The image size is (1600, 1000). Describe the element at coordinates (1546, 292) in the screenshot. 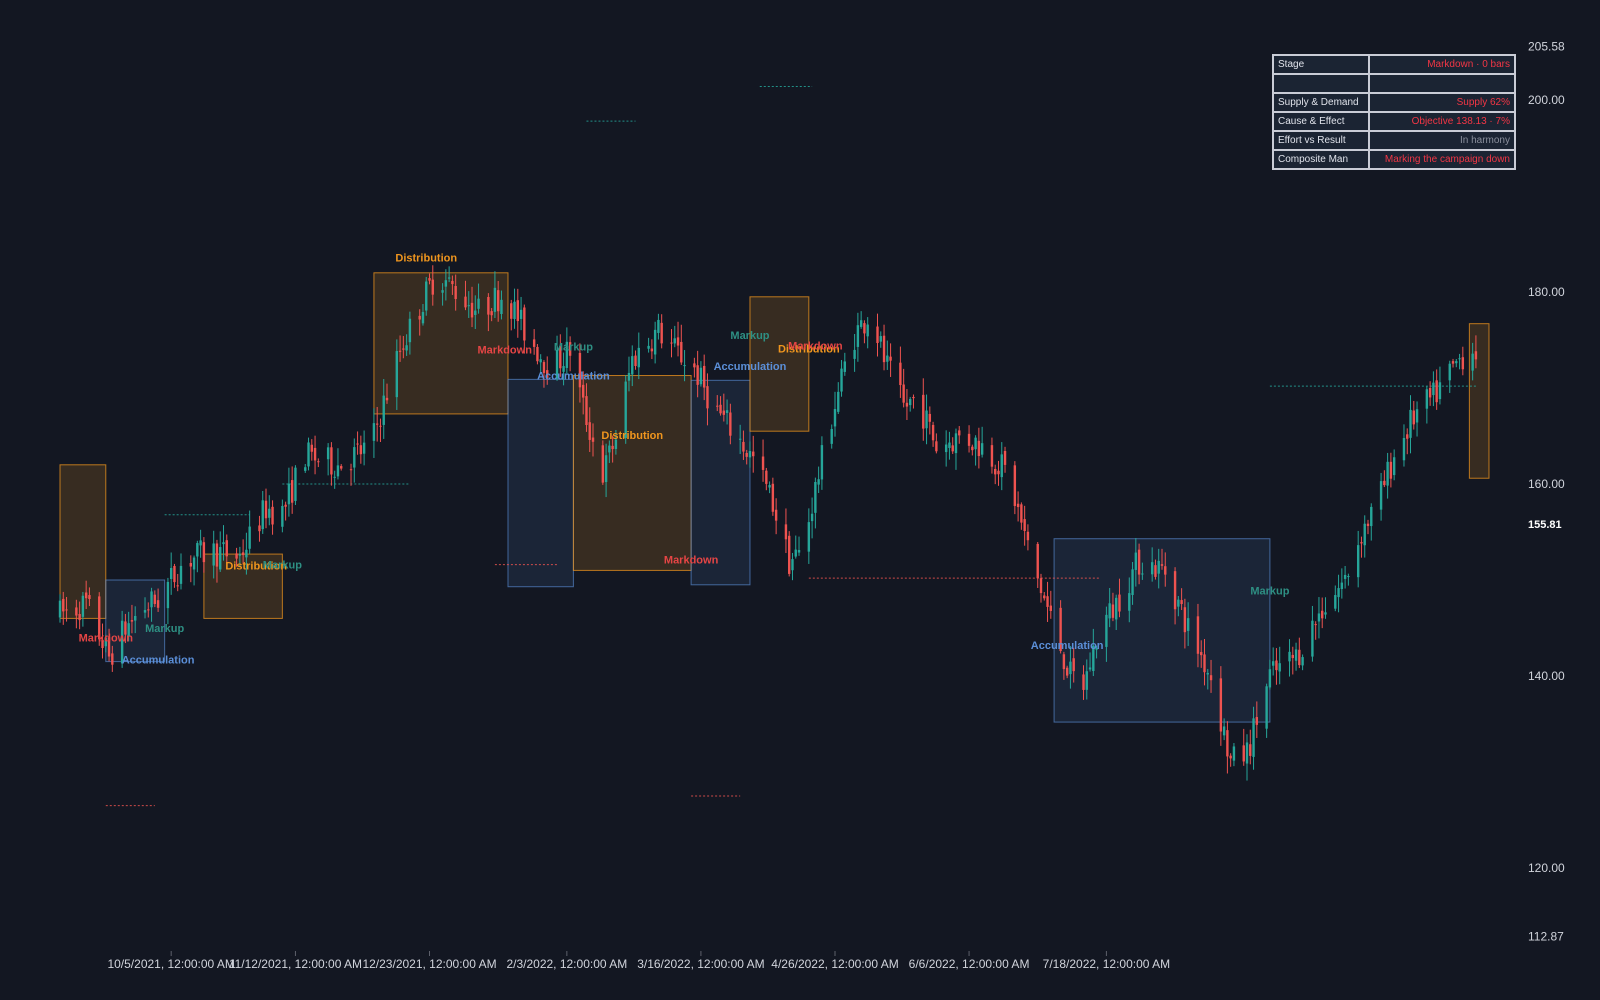

I see `price-tick-label: 180.00` at that location.